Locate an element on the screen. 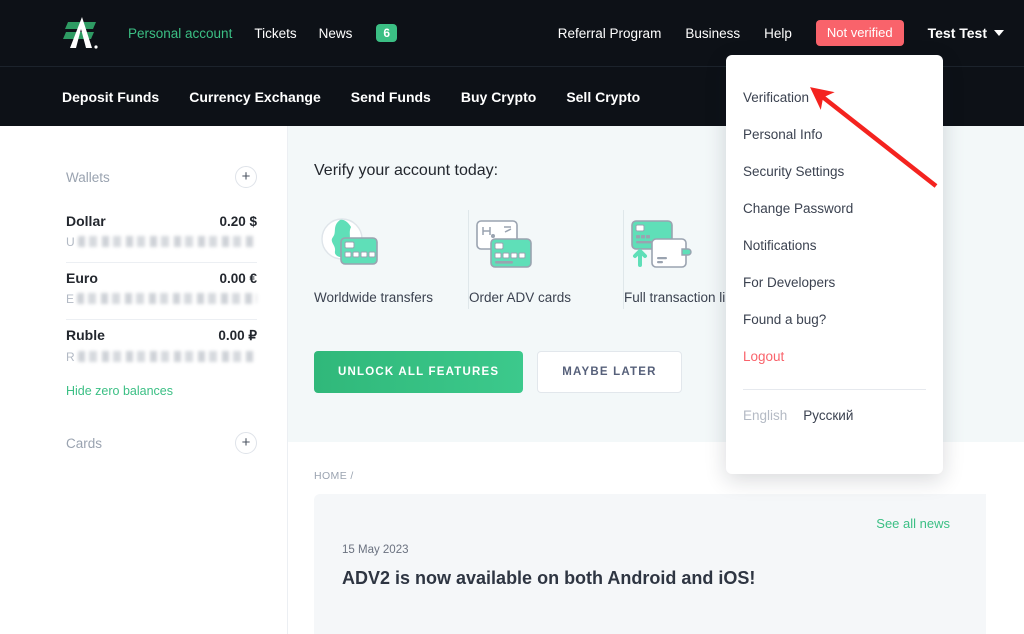 The image size is (1024, 634). wallet-account-number: E is located at coordinates (161, 298).